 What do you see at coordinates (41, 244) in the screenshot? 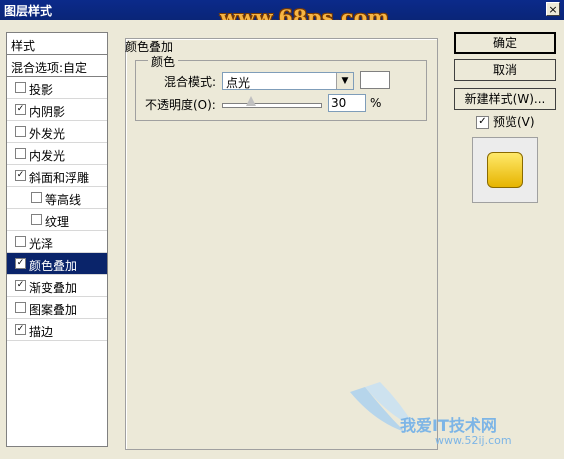
I see `style-item-label: 光泽` at bounding box center [41, 244].